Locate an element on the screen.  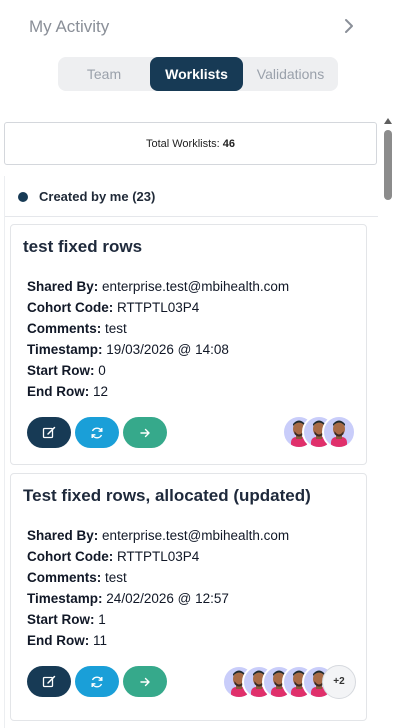
start-row-row: Start Row: 0 is located at coordinates (158, 370).